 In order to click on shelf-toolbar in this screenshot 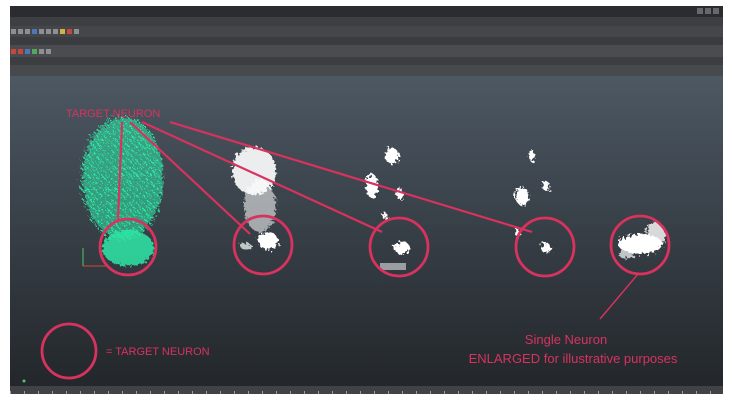, I will do `click(366, 51)`.